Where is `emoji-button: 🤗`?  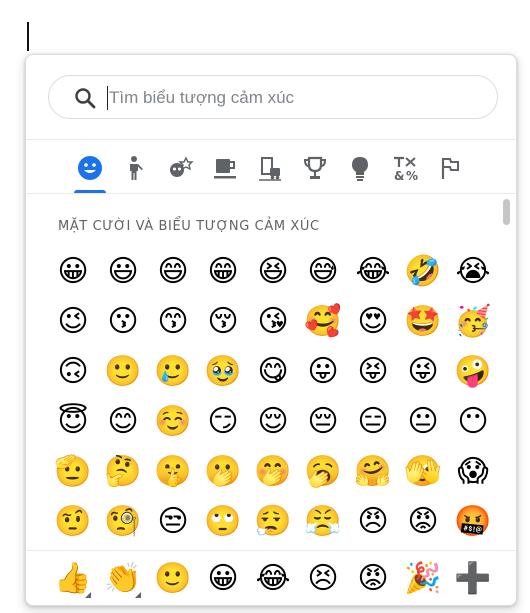
emoji-button: 🤗 is located at coordinates (373, 472).